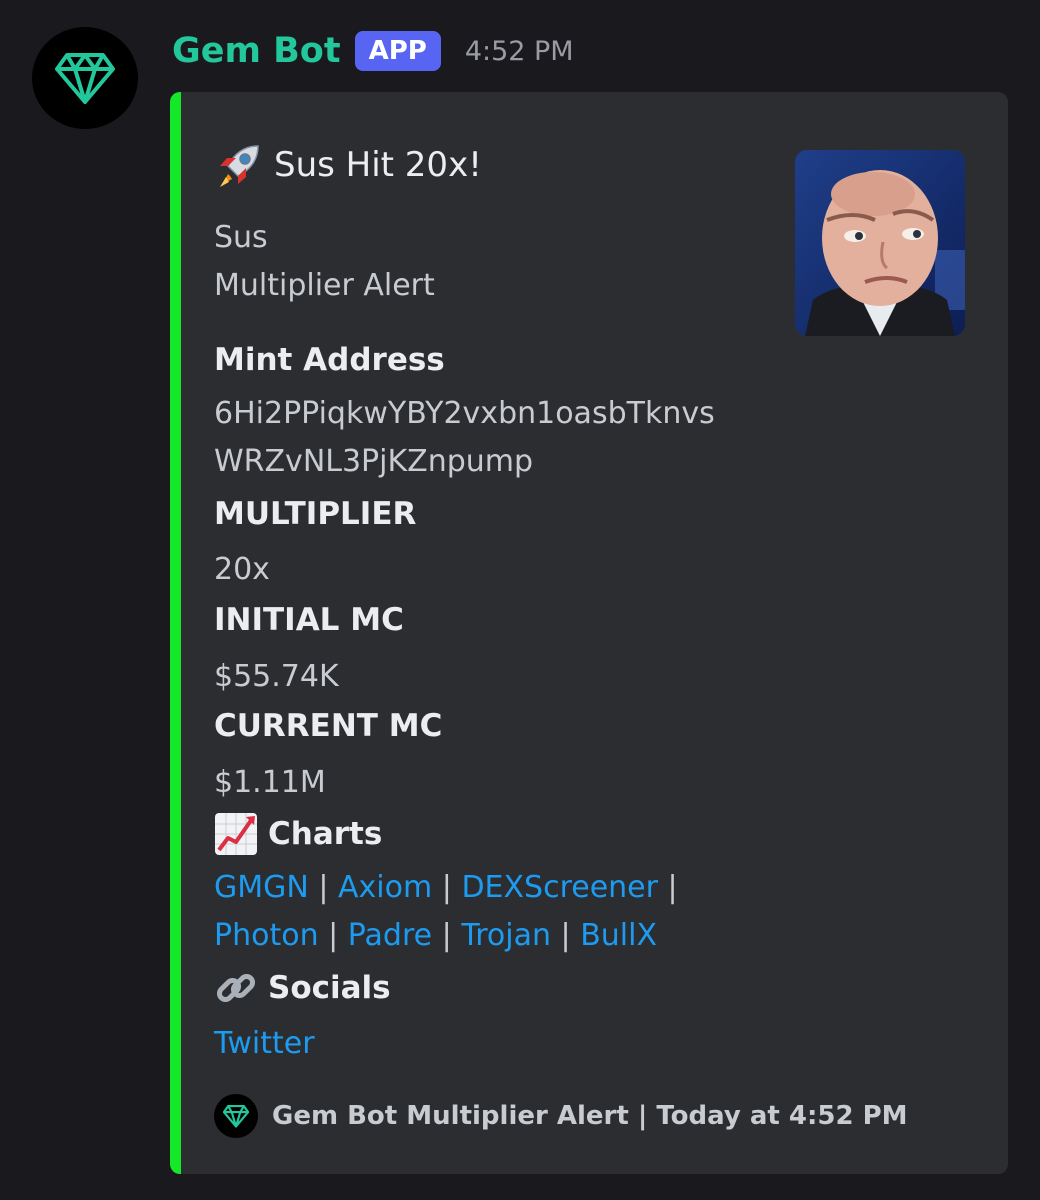  What do you see at coordinates (435, 935) in the screenshot?
I see `charts-links-row-2: Photon | Padre | Trojan | BullX` at bounding box center [435, 935].